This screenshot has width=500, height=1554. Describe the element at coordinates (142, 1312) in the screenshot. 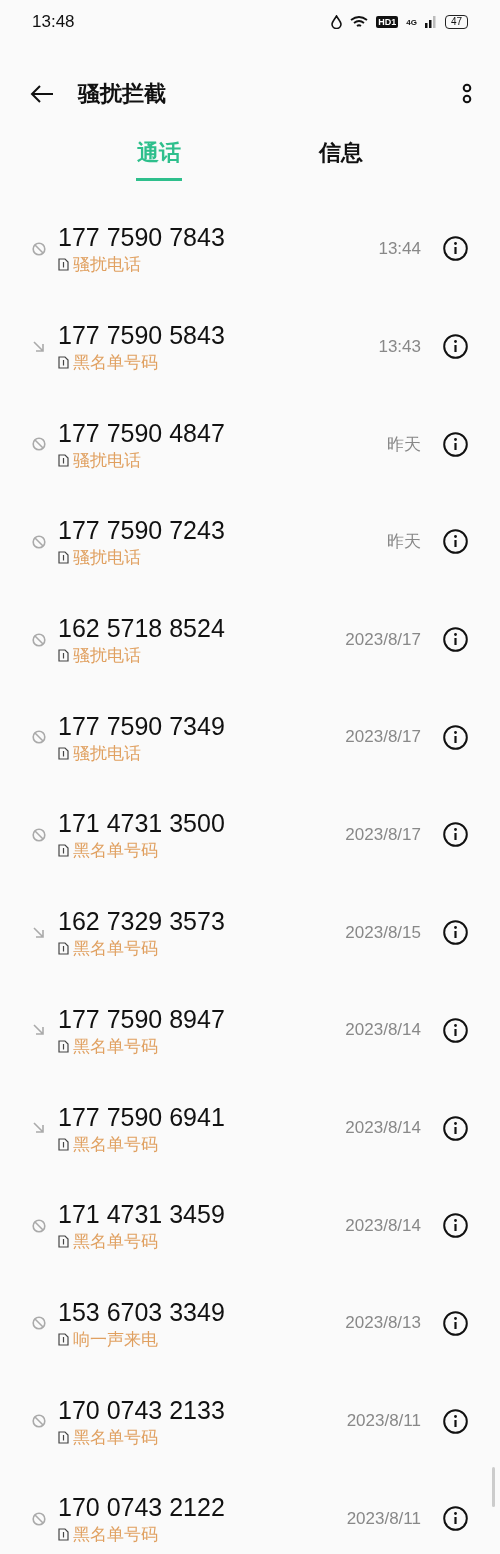

I see `phone-number: 153 6703 3349` at that location.